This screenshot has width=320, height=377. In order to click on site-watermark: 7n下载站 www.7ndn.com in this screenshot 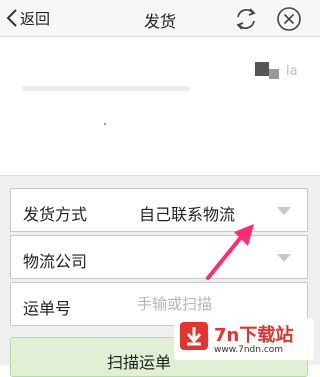, I will do `click(244, 339)`.